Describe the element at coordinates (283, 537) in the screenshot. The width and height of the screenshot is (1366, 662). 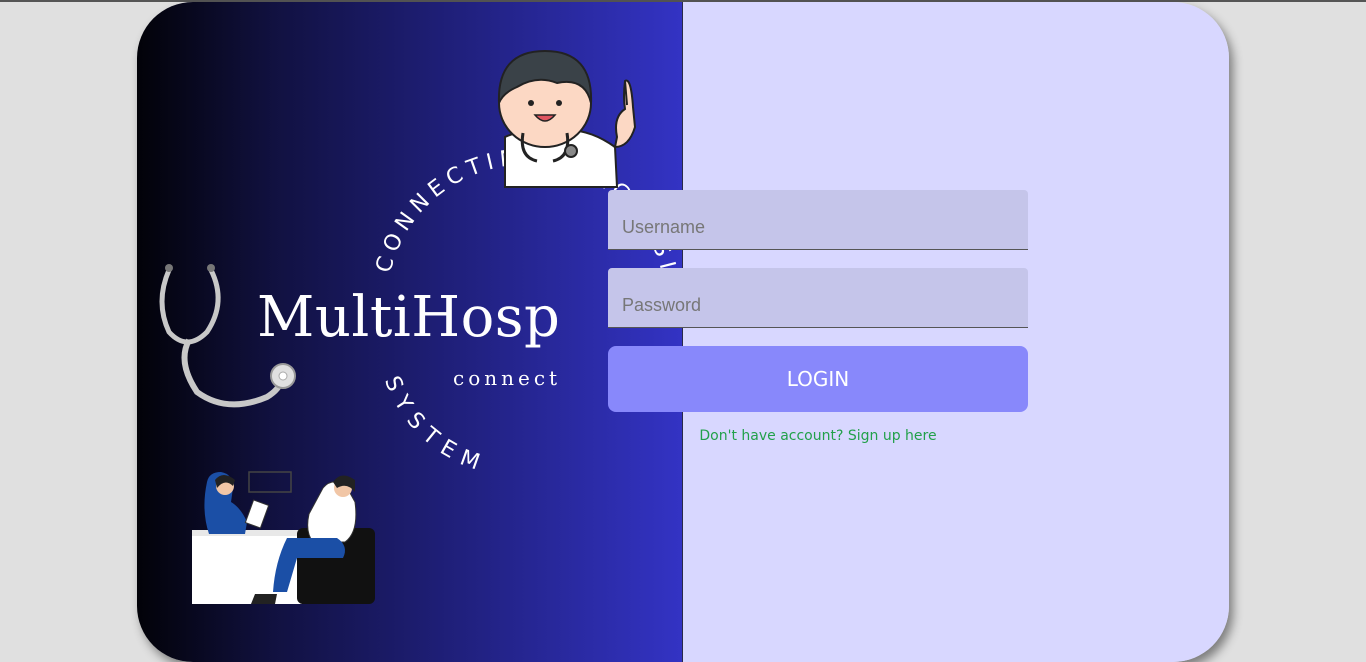
I see `consultation-illustration` at that location.